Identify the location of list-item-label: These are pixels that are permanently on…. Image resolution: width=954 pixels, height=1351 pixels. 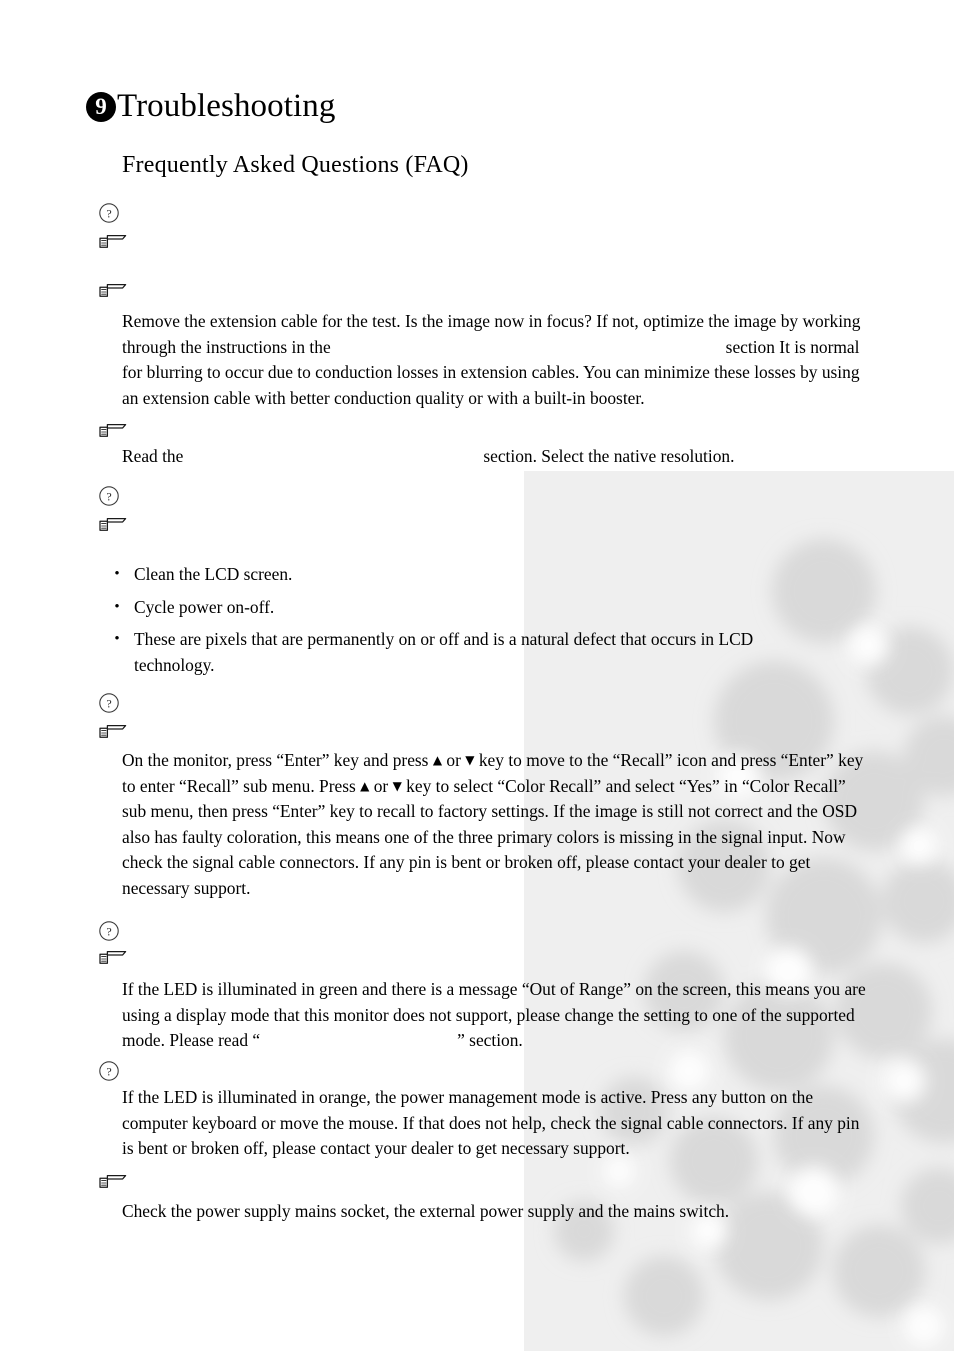
(444, 652).